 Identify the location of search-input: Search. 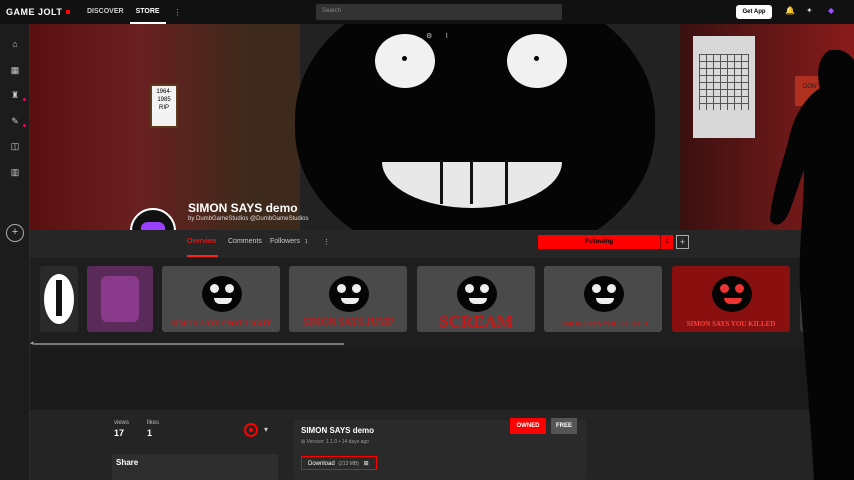
(439, 12).